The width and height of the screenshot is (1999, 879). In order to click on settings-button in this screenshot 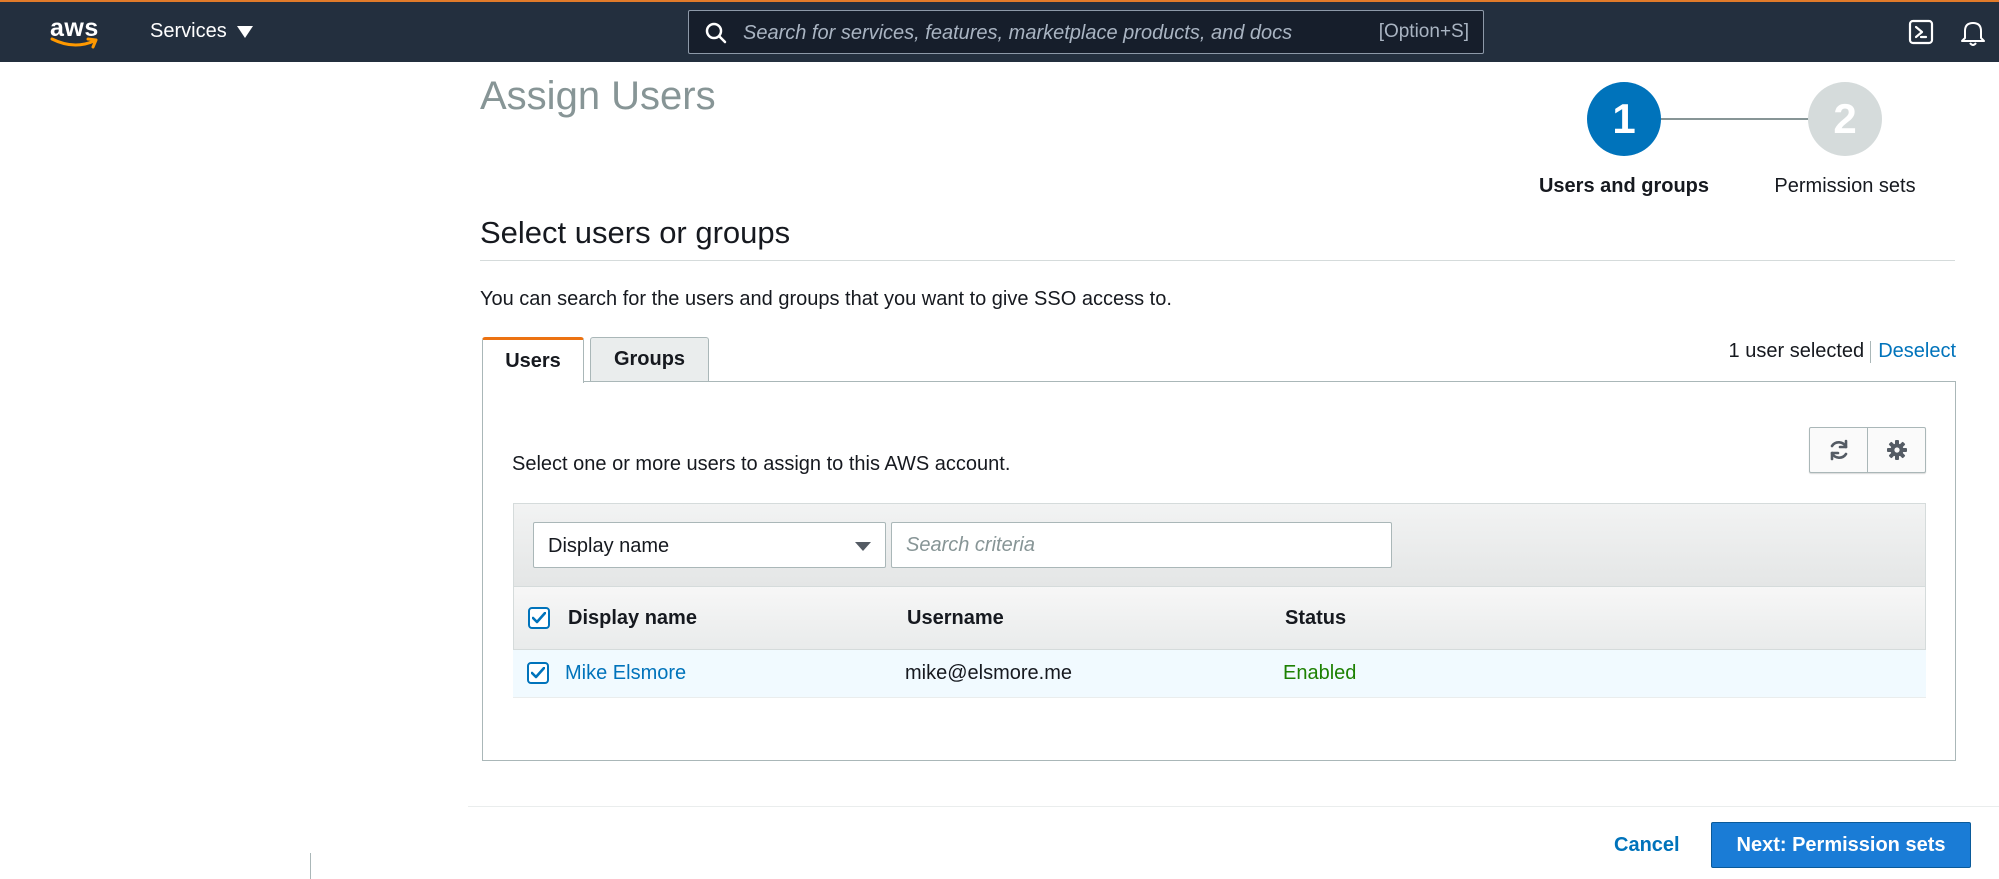, I will do `click(1896, 450)`.